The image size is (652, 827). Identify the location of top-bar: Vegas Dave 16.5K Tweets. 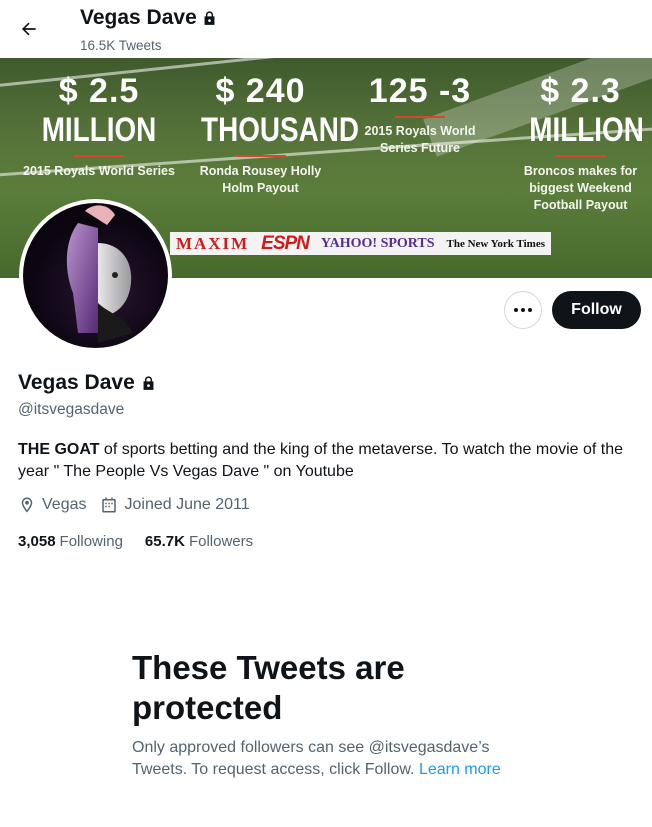
(326, 29).